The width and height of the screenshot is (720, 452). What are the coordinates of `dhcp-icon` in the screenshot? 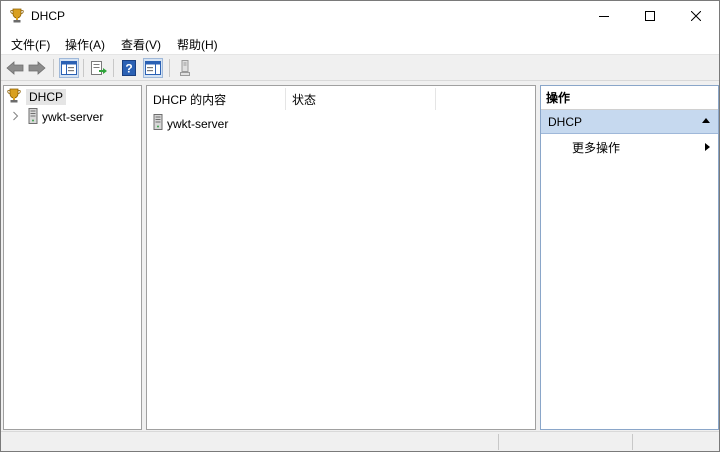 It's located at (14, 97).